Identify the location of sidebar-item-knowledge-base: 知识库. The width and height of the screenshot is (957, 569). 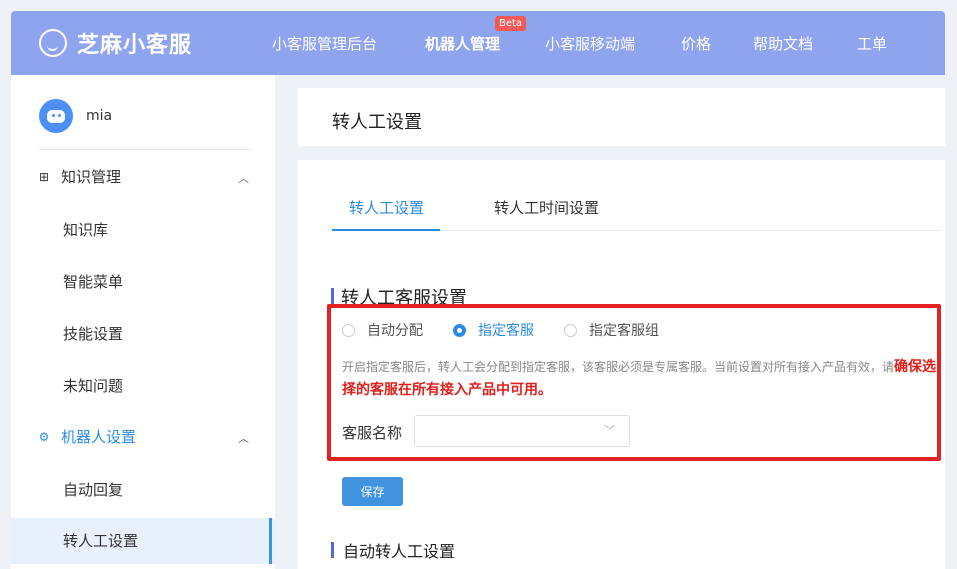
(85, 229).